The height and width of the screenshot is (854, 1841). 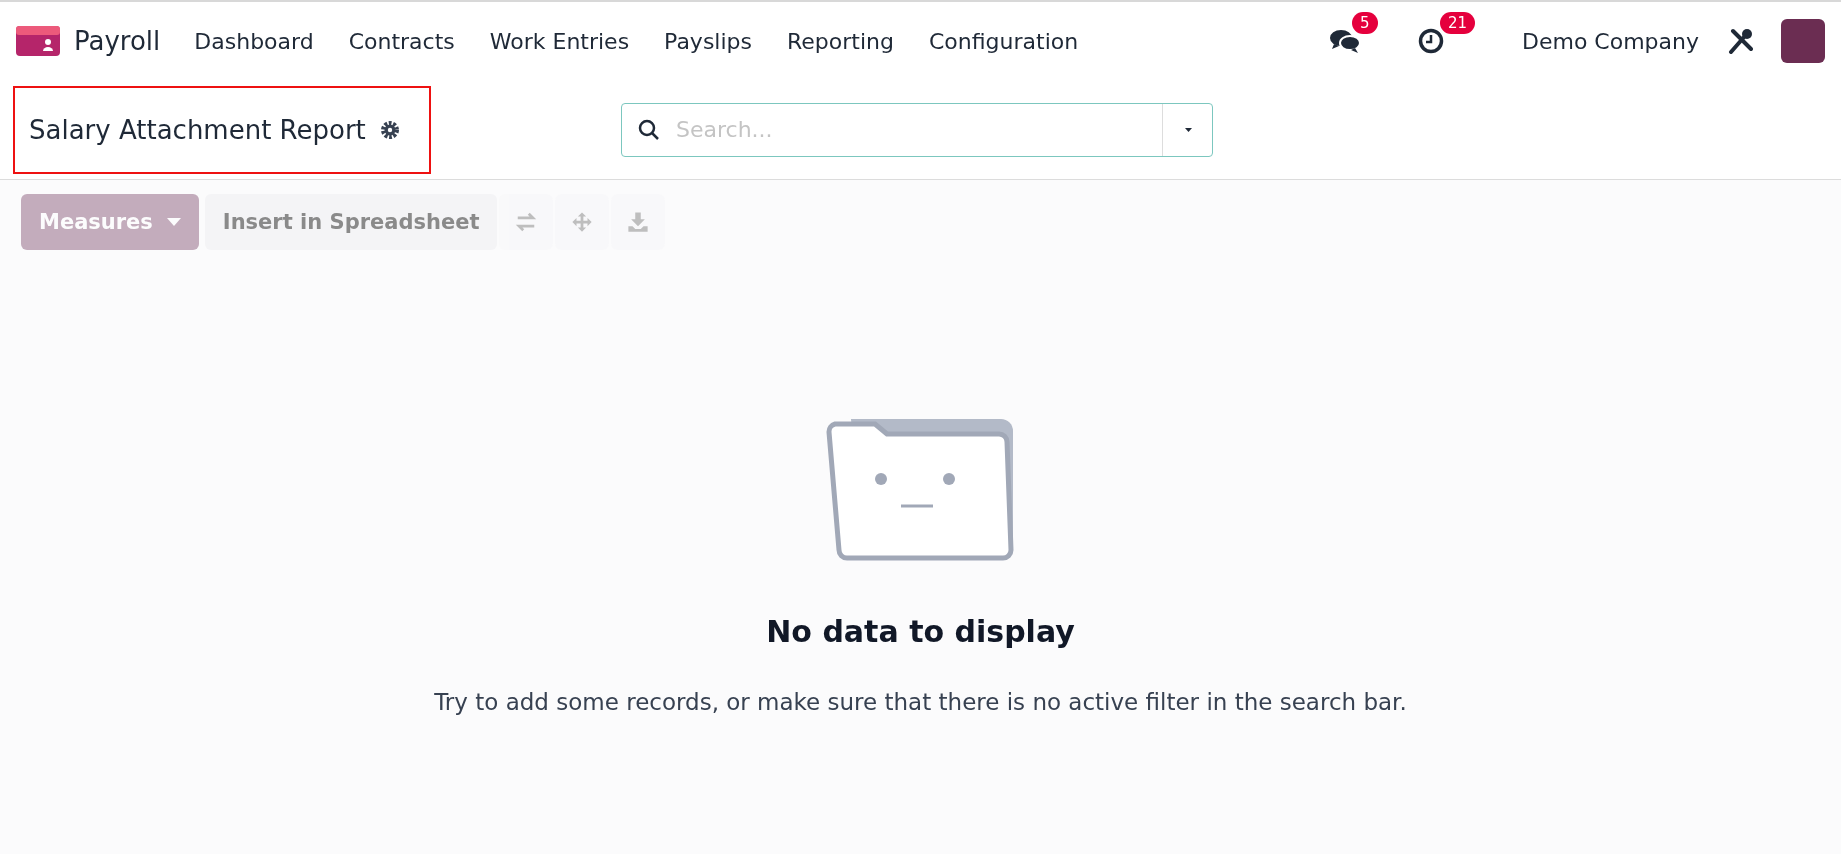 What do you see at coordinates (526, 222) in the screenshot?
I see `swap-arrows-icon` at bounding box center [526, 222].